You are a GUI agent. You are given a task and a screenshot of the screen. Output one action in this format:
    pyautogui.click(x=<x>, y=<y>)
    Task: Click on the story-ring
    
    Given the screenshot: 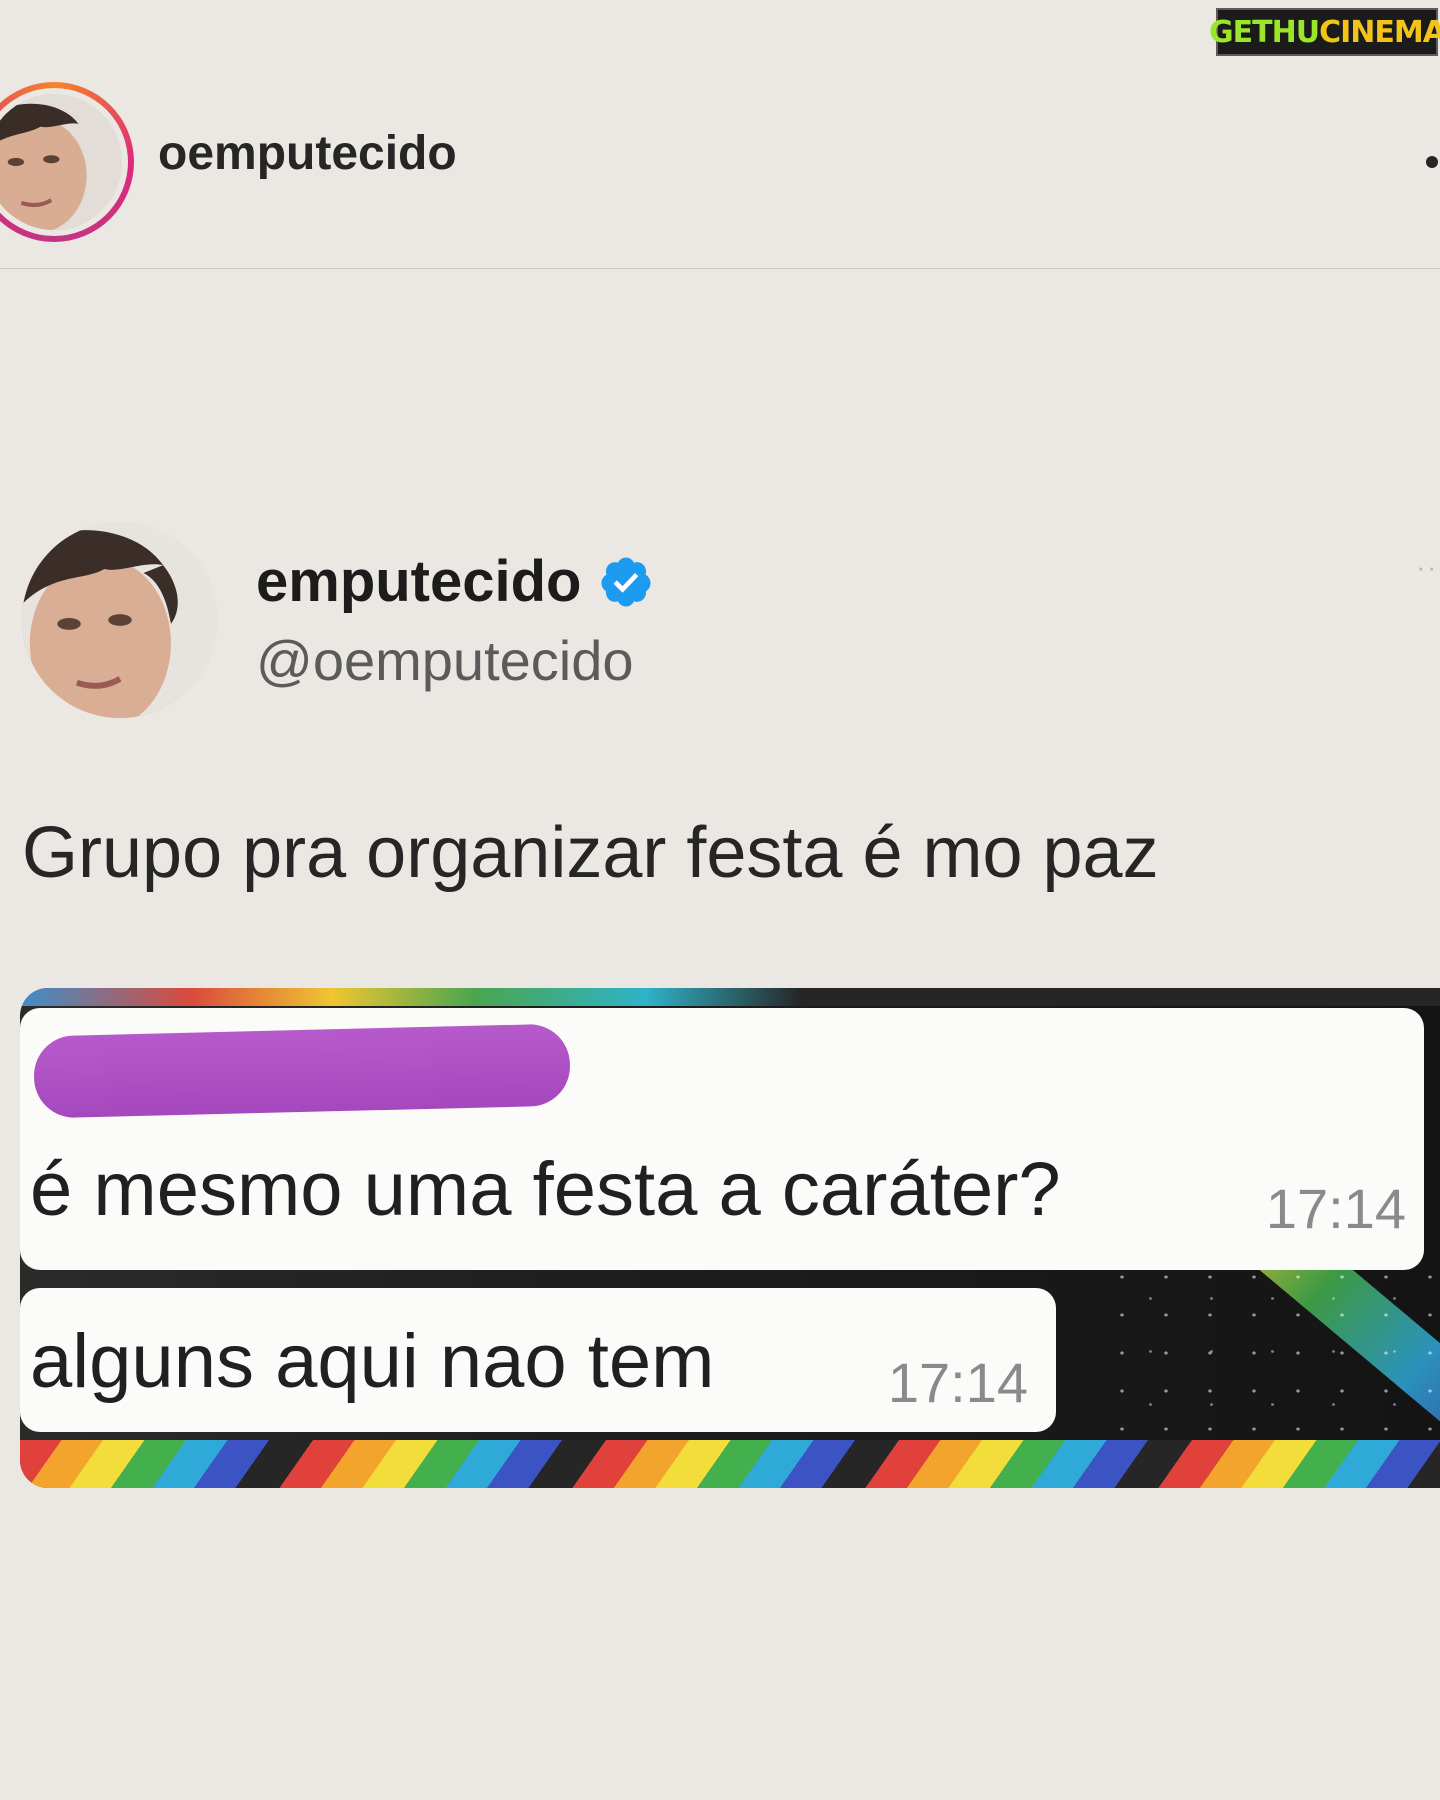 What is the action you would take?
    pyautogui.click(x=67, y=162)
    